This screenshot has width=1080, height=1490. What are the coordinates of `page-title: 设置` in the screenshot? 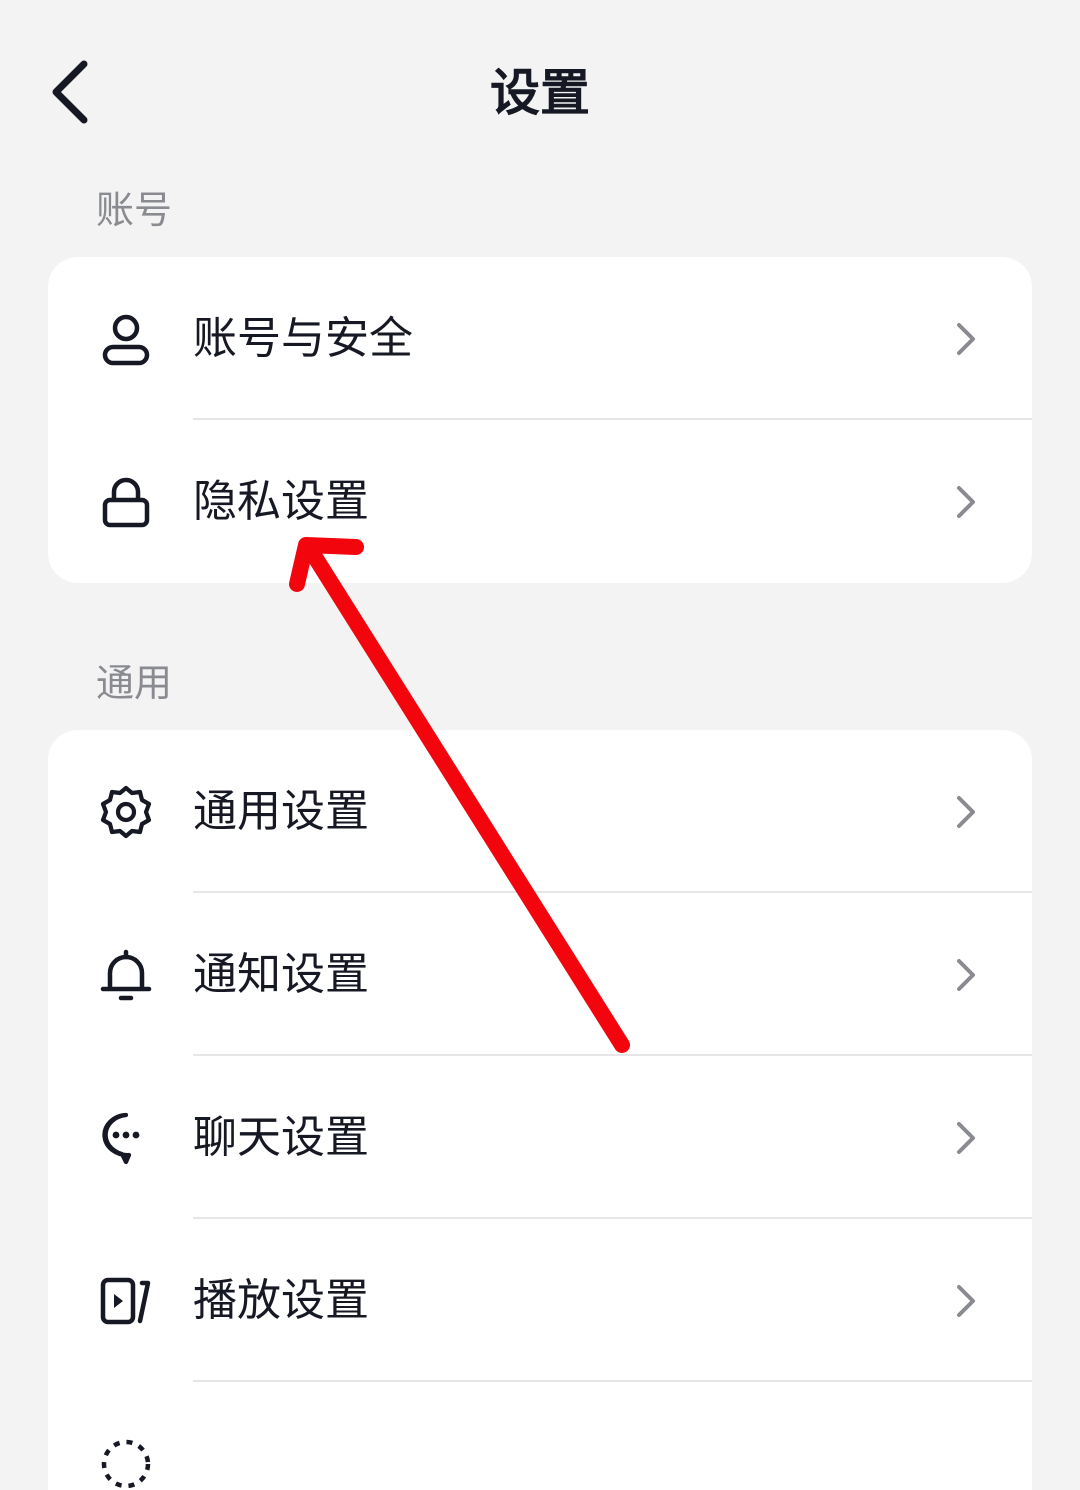 It's located at (540, 93).